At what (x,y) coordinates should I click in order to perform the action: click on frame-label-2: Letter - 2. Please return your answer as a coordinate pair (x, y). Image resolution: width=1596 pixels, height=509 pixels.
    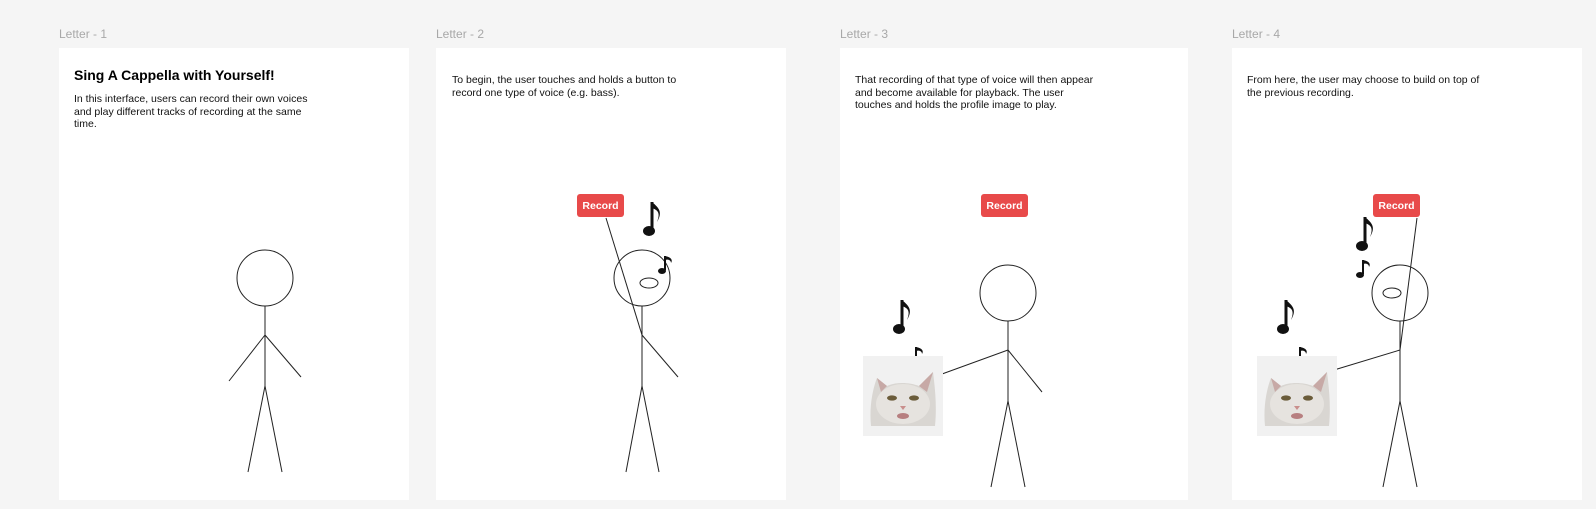
    Looking at the image, I should click on (460, 34).